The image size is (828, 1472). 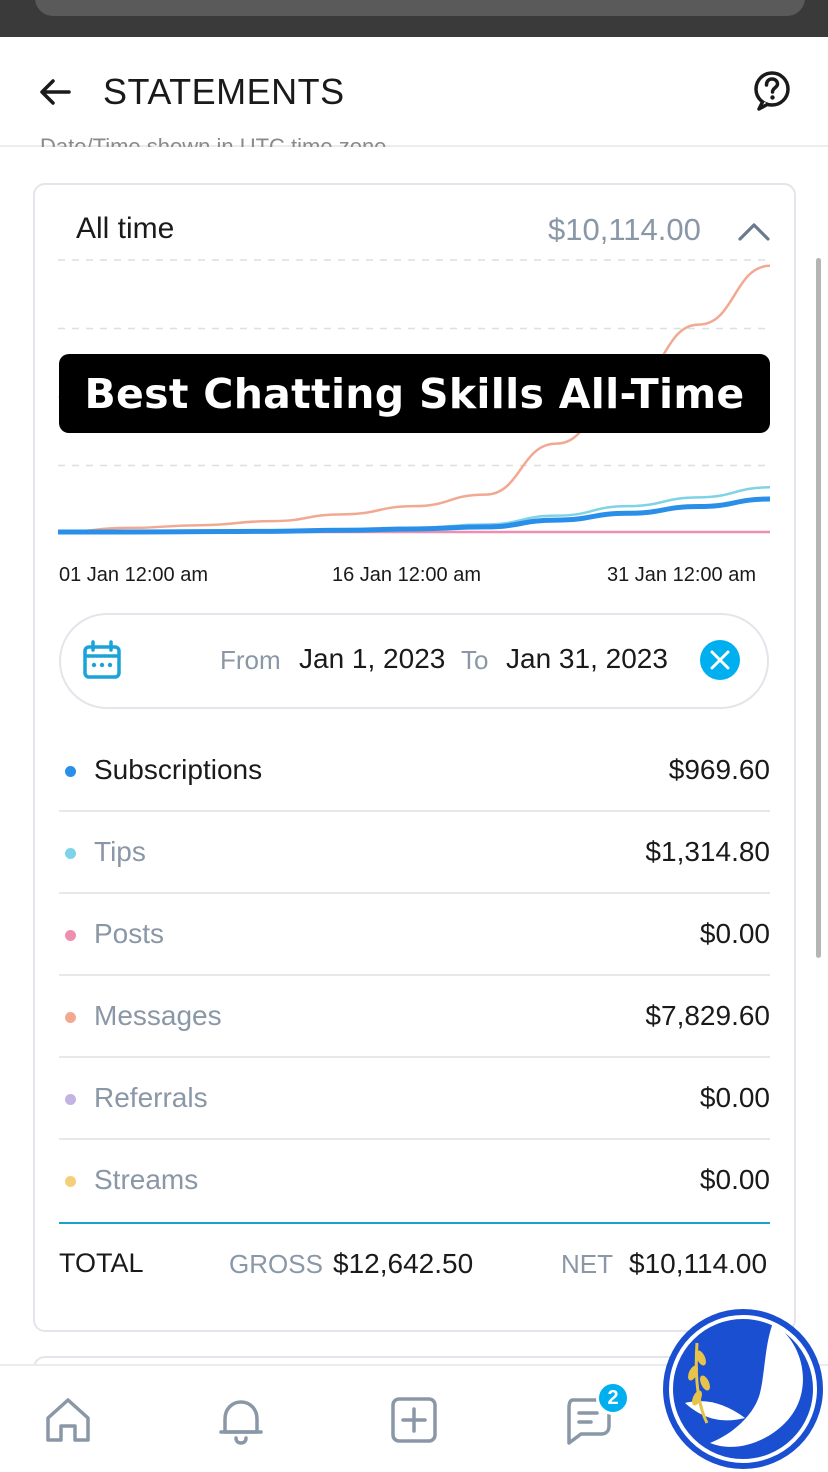 What do you see at coordinates (414, 1181) in the screenshot?
I see `breakdown-row: Streams $0.00` at bounding box center [414, 1181].